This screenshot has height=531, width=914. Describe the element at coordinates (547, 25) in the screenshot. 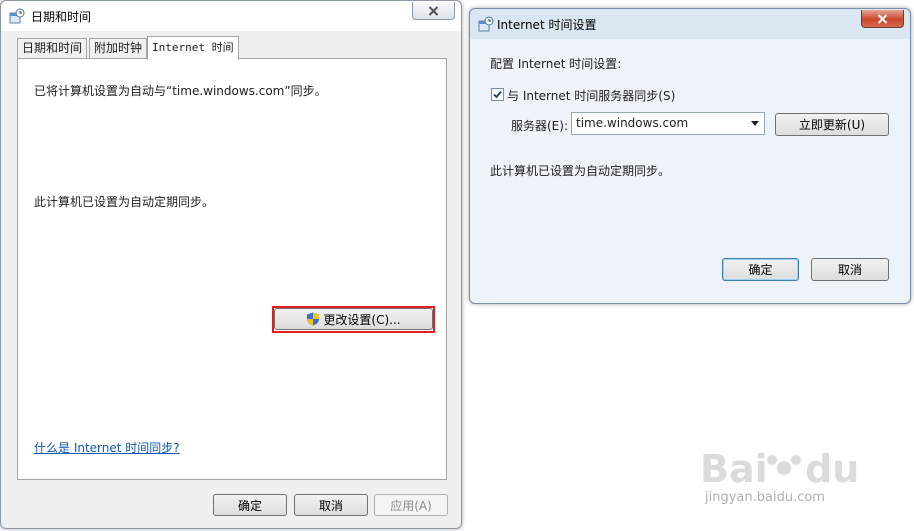

I see `dialog-title: Internet 时间设置` at that location.